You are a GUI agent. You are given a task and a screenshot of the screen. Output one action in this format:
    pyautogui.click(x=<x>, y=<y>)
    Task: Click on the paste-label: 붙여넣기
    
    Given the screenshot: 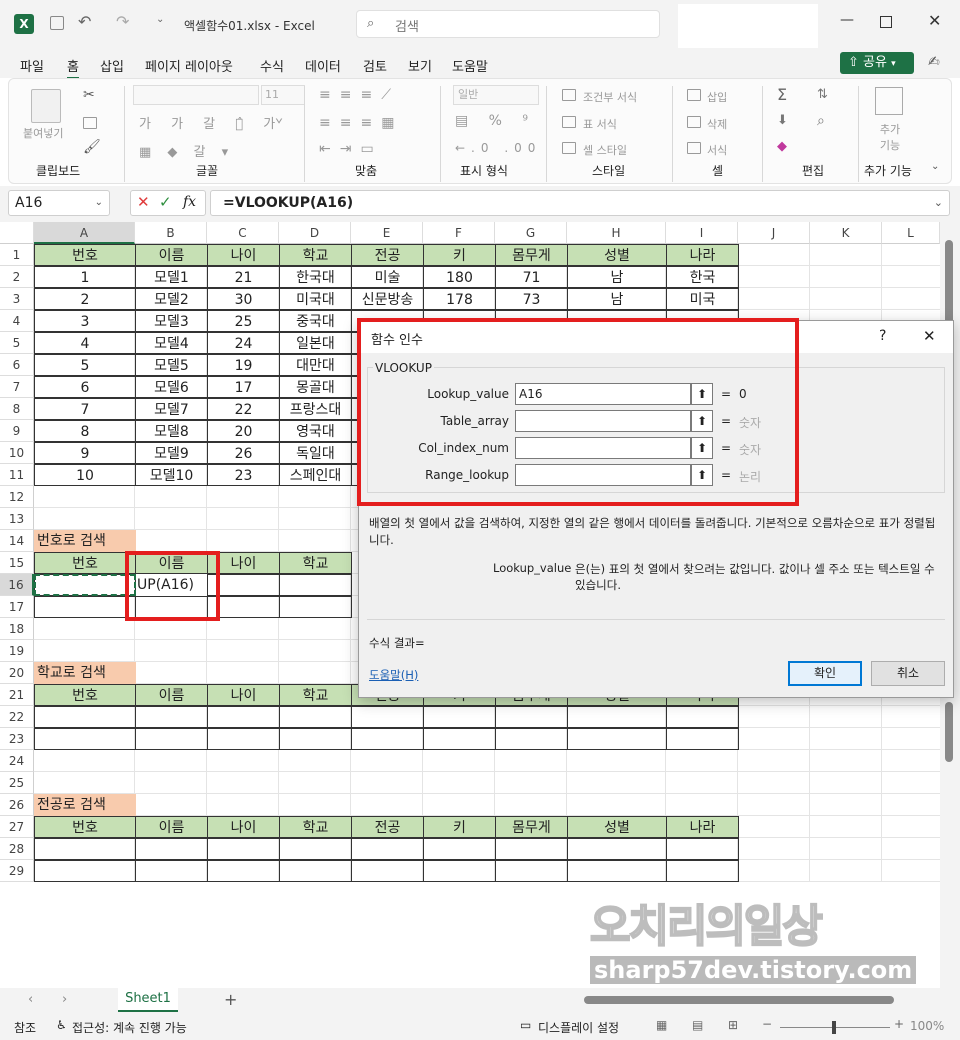 What is the action you would take?
    pyautogui.click(x=43, y=133)
    